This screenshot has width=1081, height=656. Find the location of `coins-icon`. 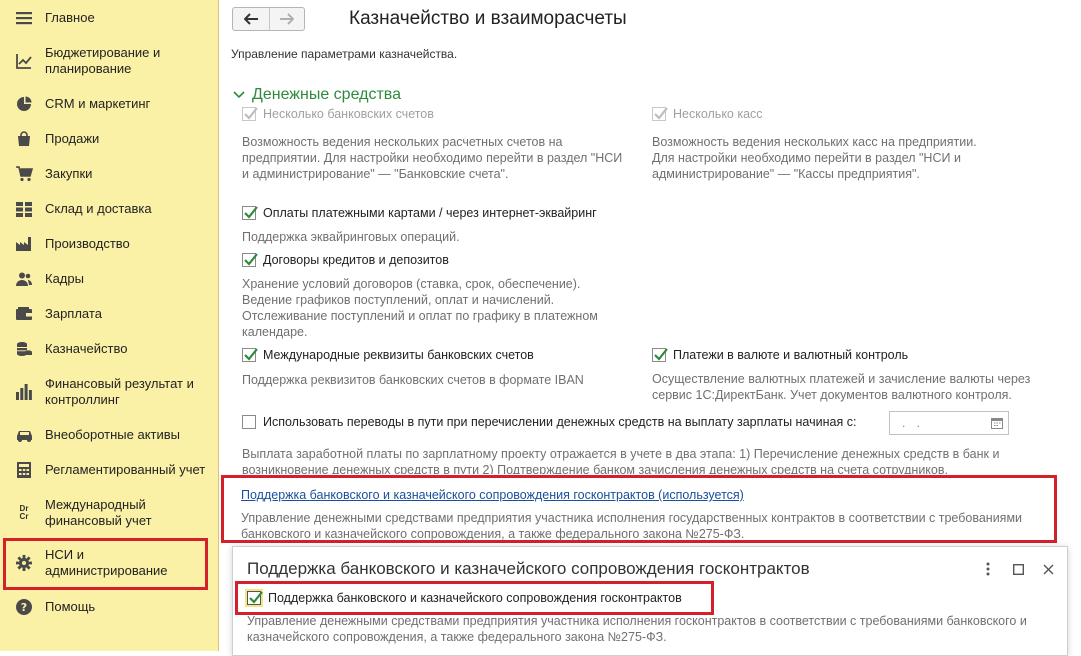

coins-icon is located at coordinates (24, 349).